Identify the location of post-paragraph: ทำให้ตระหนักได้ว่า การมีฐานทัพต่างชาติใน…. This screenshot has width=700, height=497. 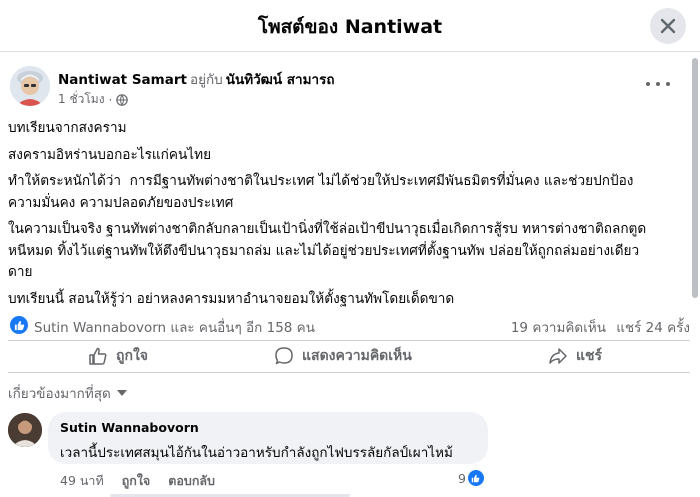
(321, 192).